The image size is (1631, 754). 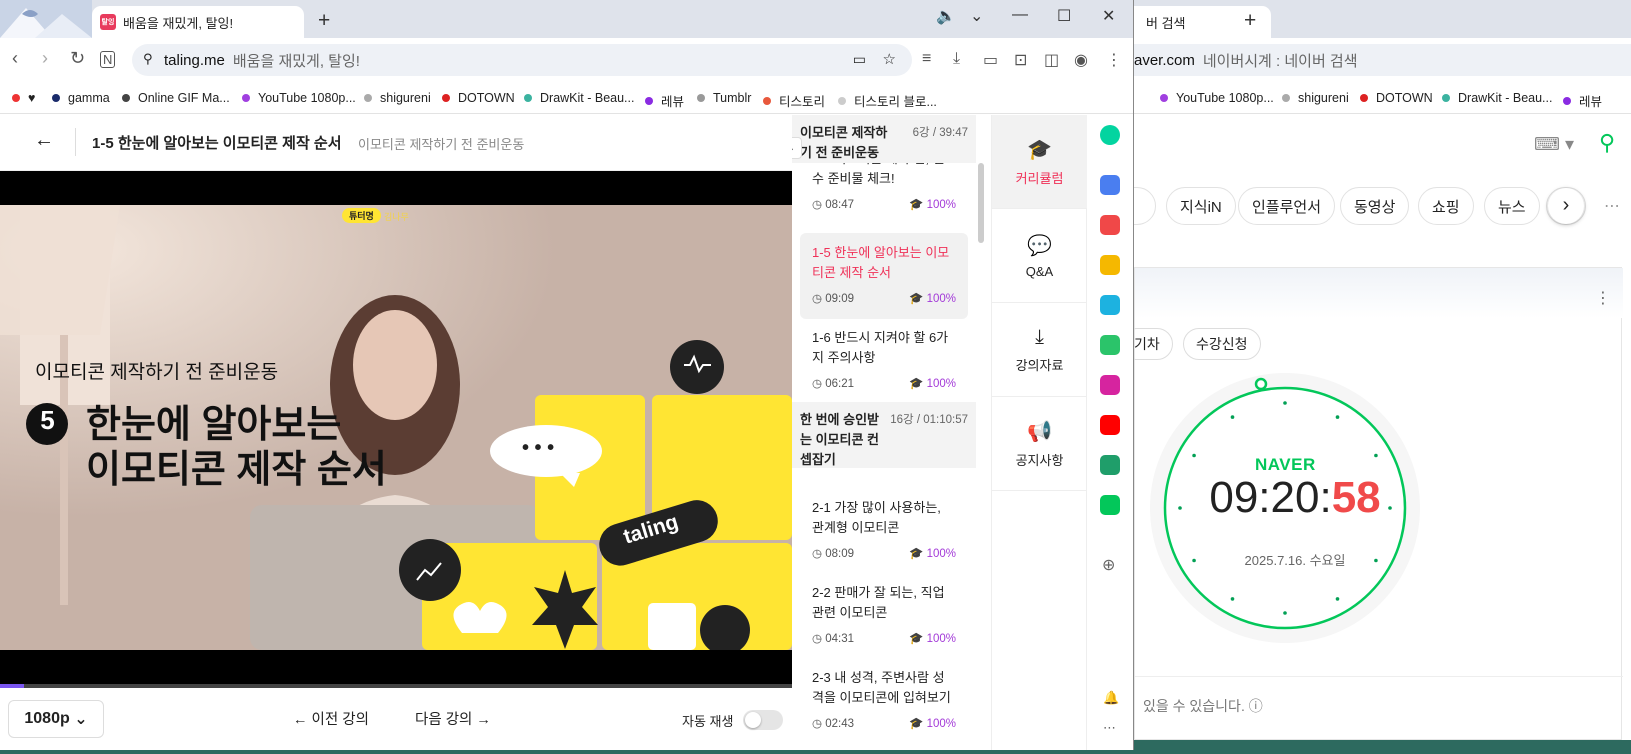 What do you see at coordinates (1554, 144) in the screenshot?
I see `keyboard-icon: ⌨ ▾` at bounding box center [1554, 144].